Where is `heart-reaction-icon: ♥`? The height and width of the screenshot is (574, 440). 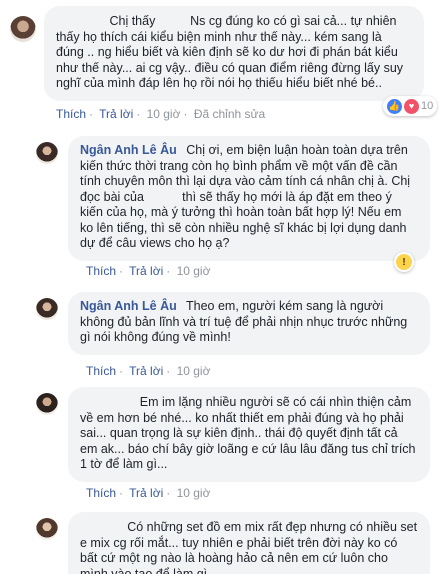 heart-reaction-icon: ♥ is located at coordinates (411, 106).